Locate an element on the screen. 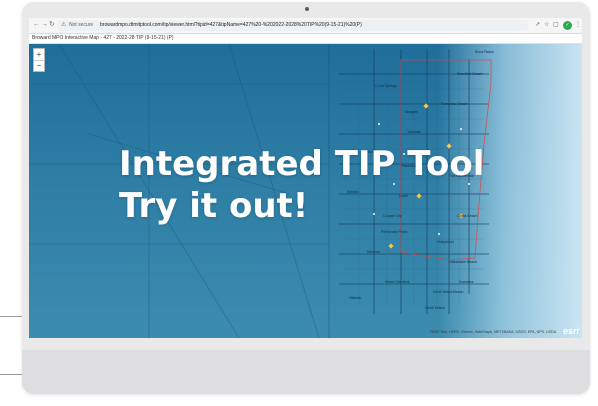 The image size is (598, 406). map-label: North Miami Beach is located at coordinates (448, 292).